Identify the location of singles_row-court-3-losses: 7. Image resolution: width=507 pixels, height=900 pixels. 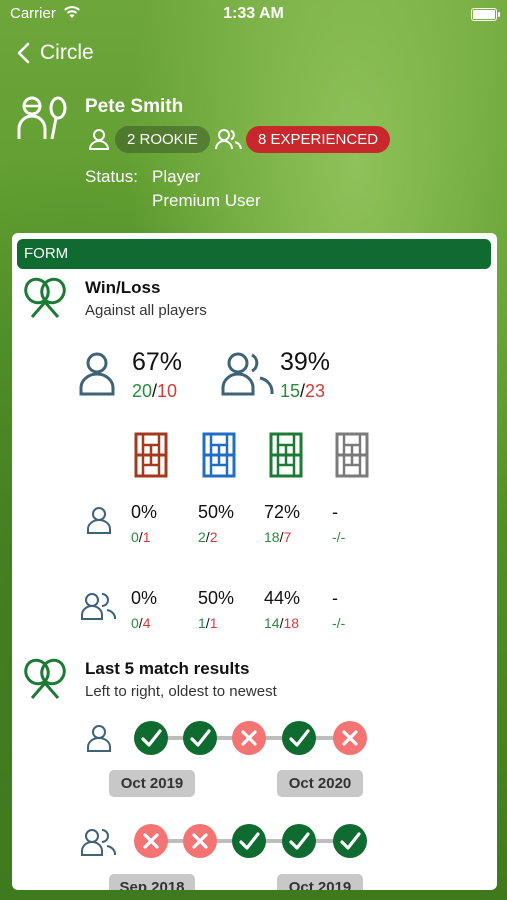
(287, 537).